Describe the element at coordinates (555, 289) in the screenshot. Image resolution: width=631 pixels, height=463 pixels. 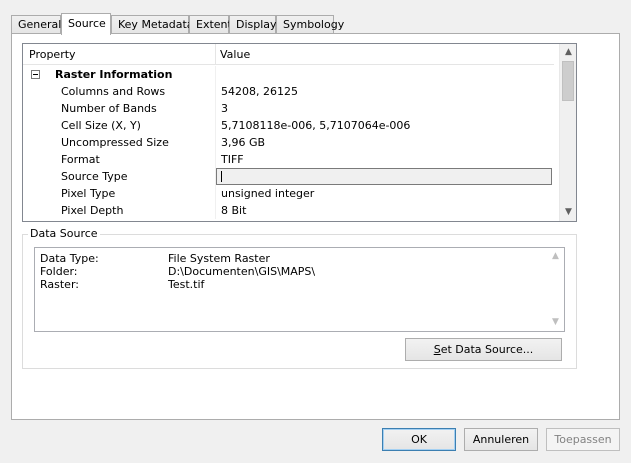
I see `details-vertical-scrollbar: ▲ ▼` at that location.